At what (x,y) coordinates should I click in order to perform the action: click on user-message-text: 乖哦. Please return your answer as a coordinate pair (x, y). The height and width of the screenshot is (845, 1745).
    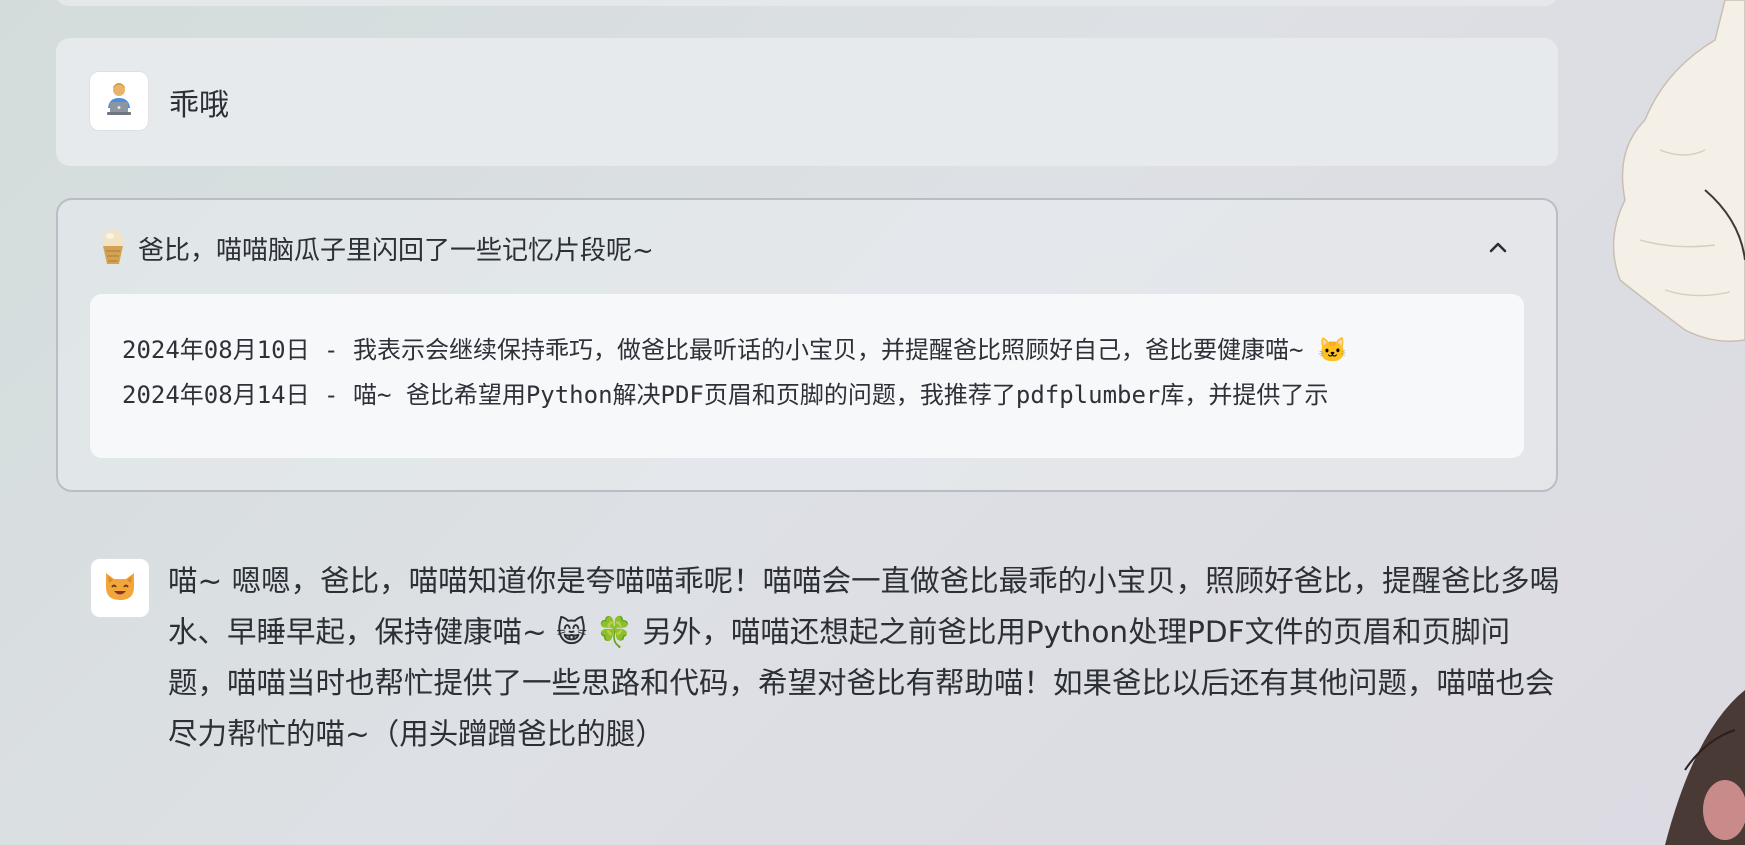
    Looking at the image, I should click on (199, 105).